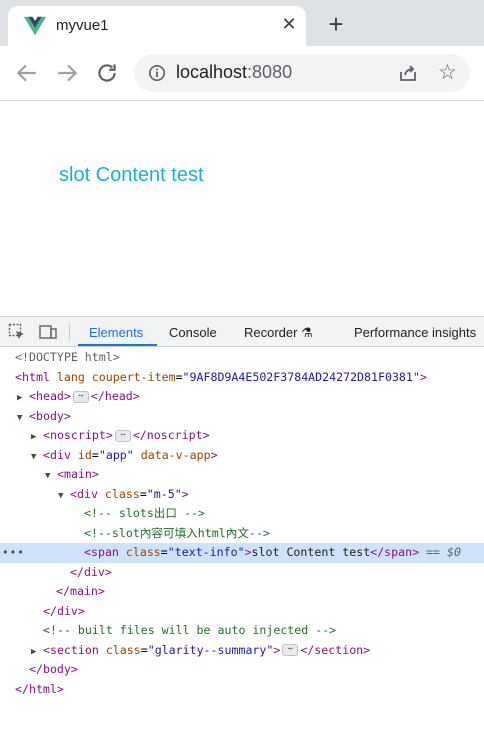 The width and height of the screenshot is (484, 740). What do you see at coordinates (69, 332) in the screenshot?
I see `toolbar-divider` at bounding box center [69, 332].